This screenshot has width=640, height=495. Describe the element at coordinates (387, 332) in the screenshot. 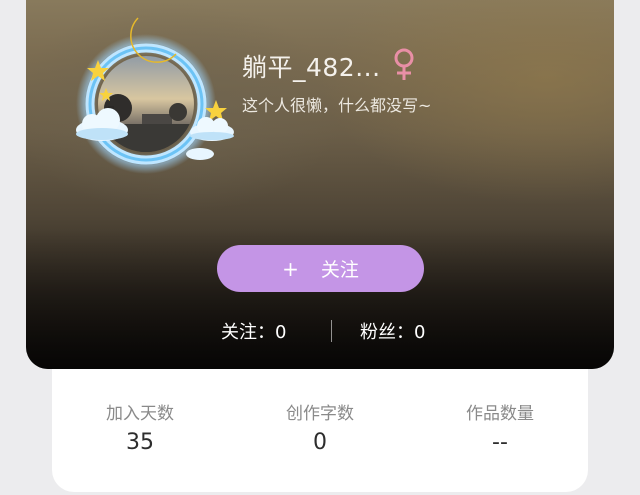

I see `fans-label: 粉丝：` at that location.